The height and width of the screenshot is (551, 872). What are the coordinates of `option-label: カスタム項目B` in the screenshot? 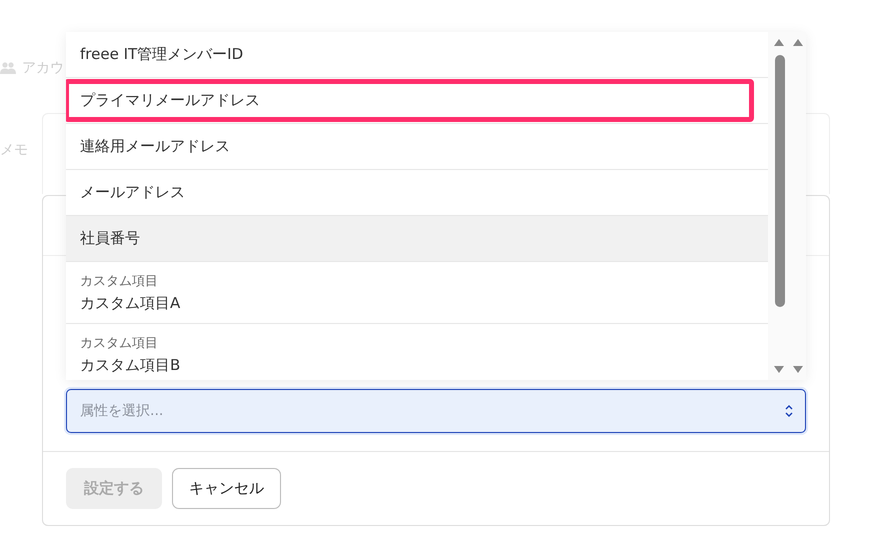 It's located at (130, 365).